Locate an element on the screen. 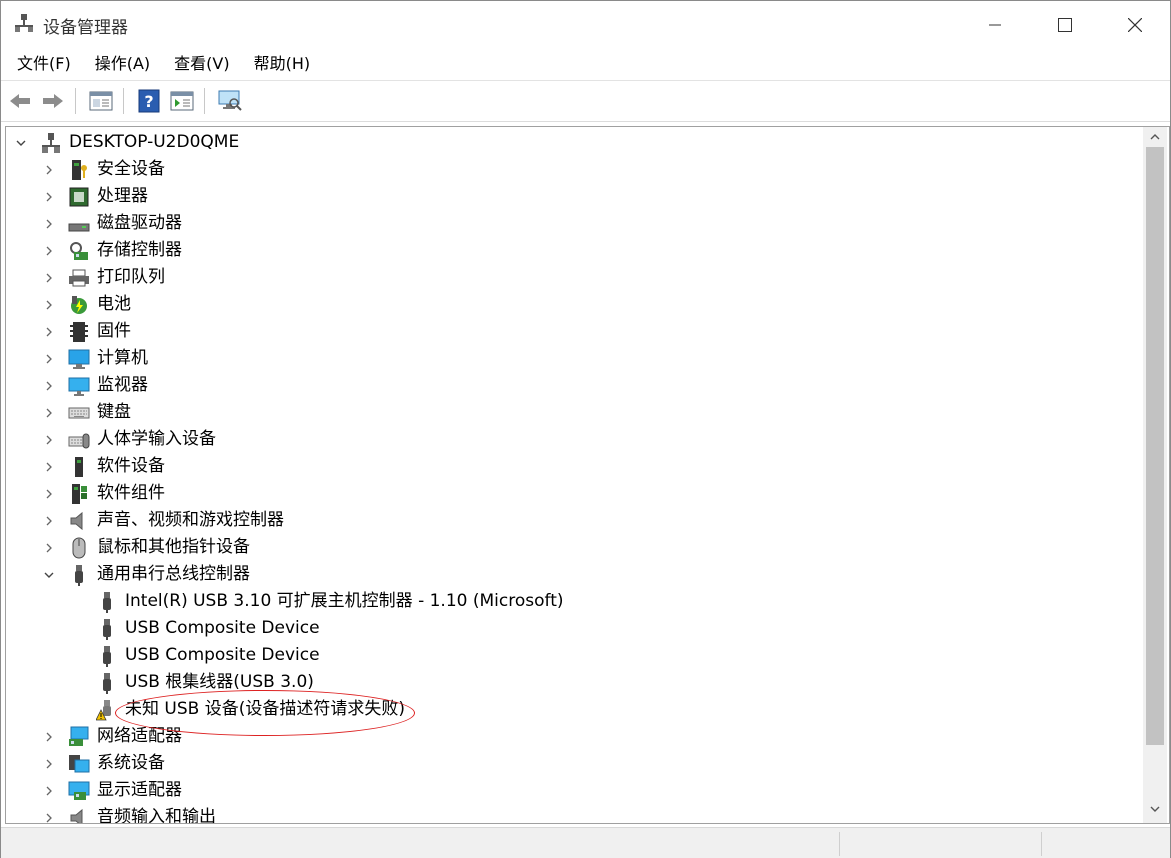 This screenshot has height=858, width=1171. storage-controller-icon is located at coordinates (79, 251).